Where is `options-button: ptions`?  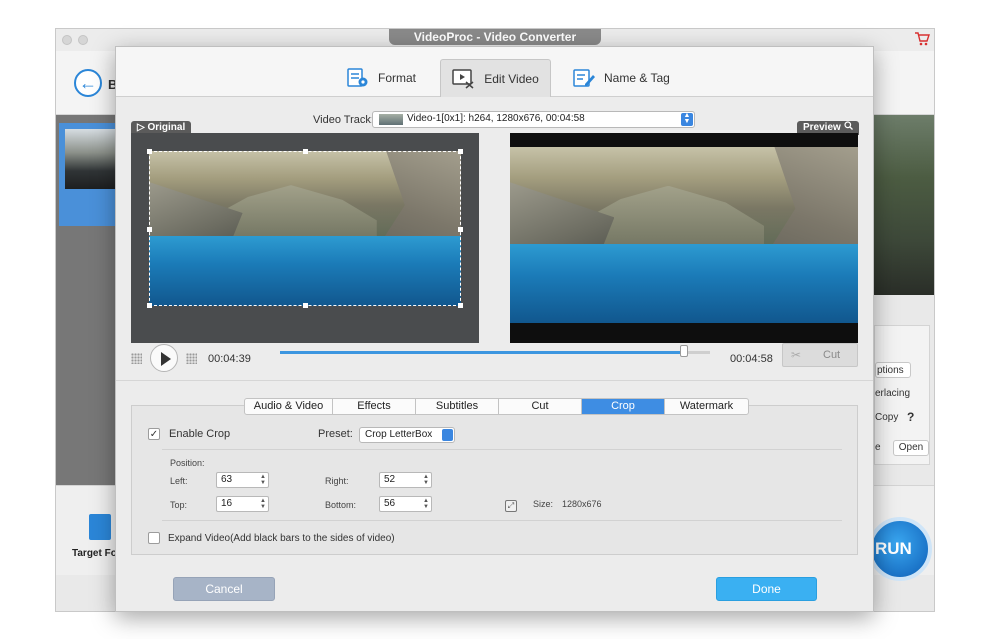 options-button: ptions is located at coordinates (893, 370).